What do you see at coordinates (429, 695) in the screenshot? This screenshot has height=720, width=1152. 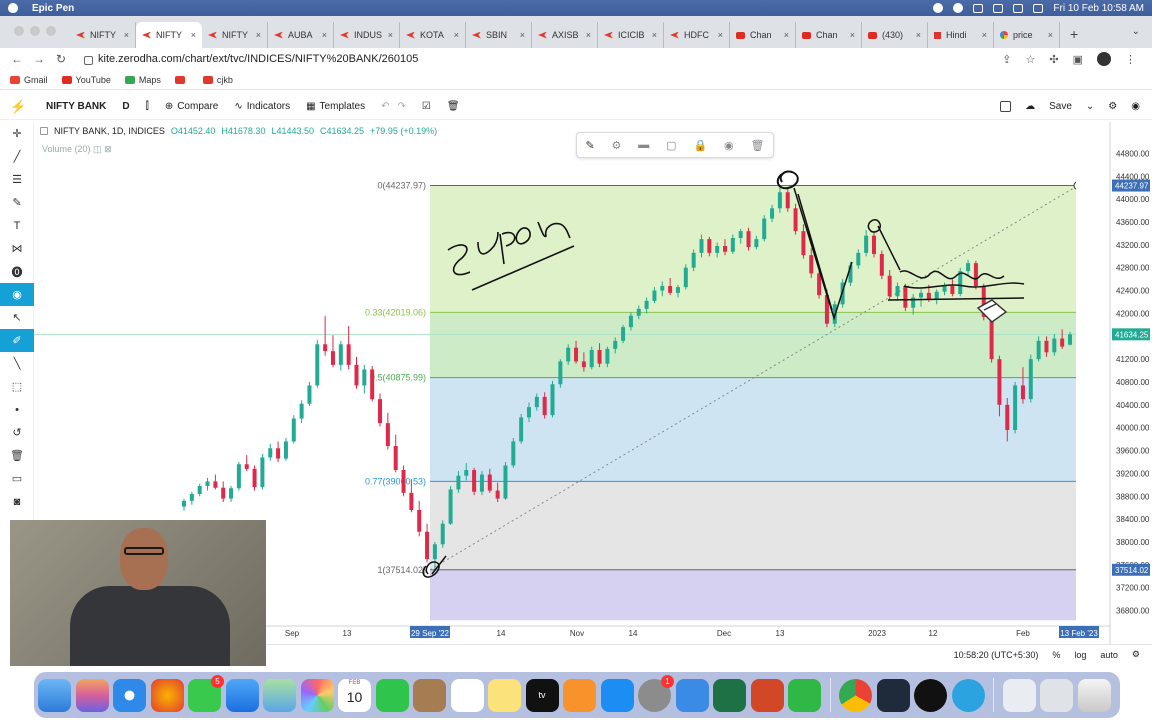 I see `contacts-icon` at bounding box center [429, 695].